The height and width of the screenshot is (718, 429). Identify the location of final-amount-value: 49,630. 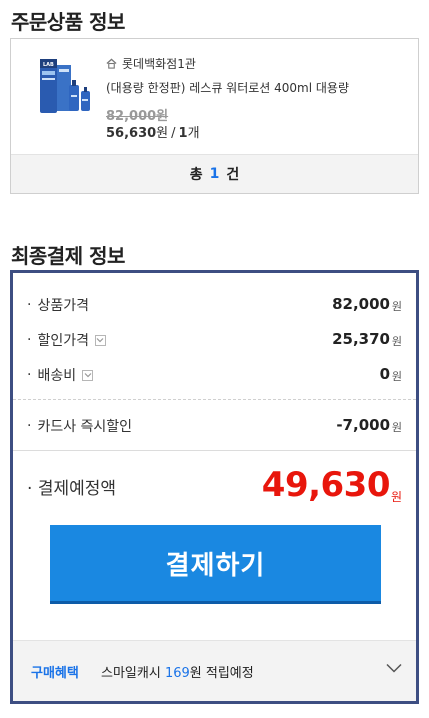
(326, 485).